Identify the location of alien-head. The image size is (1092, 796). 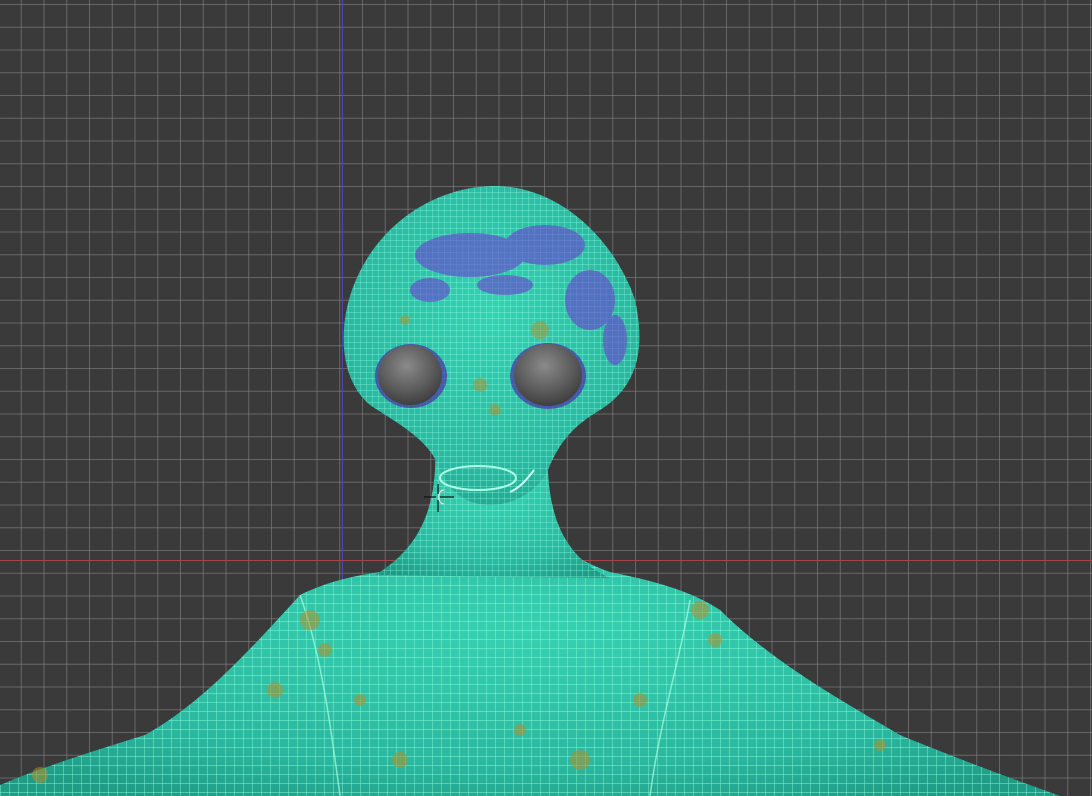
(491, 345).